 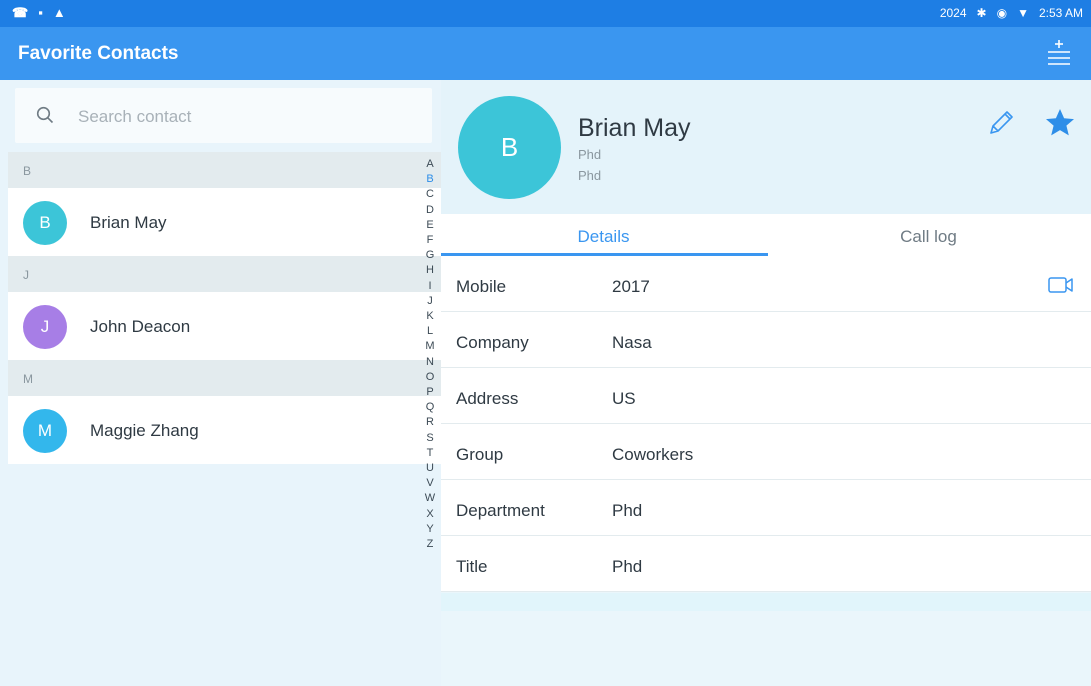 What do you see at coordinates (430, 377) in the screenshot?
I see `alphabet-letter: O` at bounding box center [430, 377].